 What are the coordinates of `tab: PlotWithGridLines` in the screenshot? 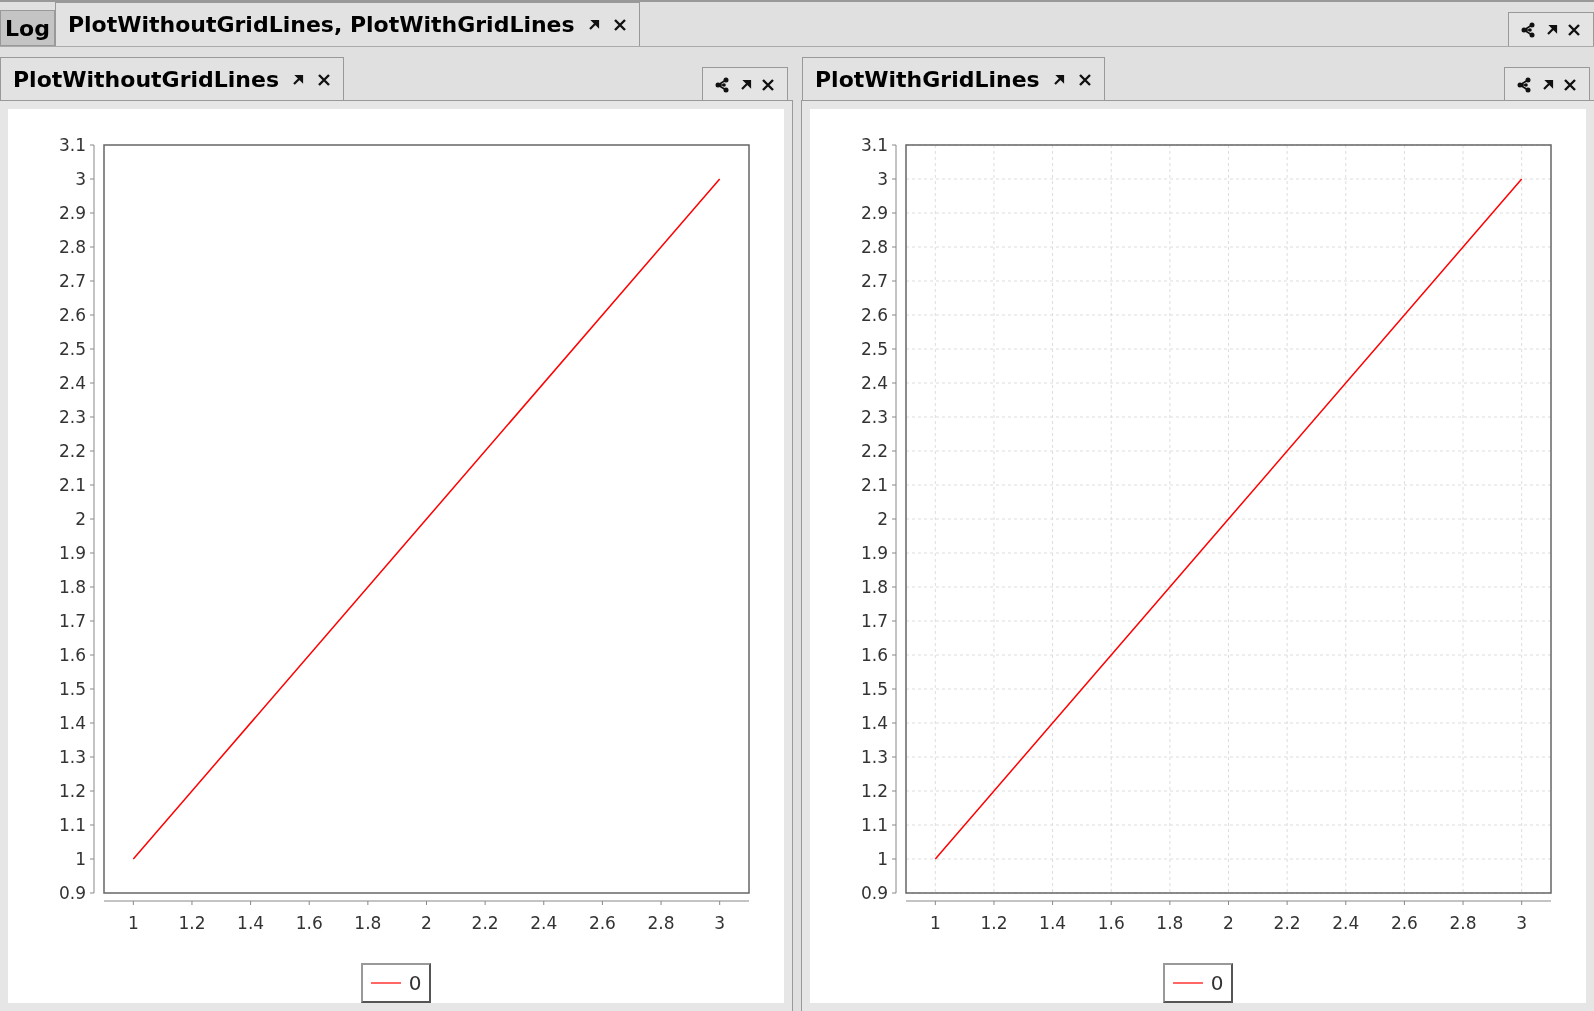 It's located at (953, 79).